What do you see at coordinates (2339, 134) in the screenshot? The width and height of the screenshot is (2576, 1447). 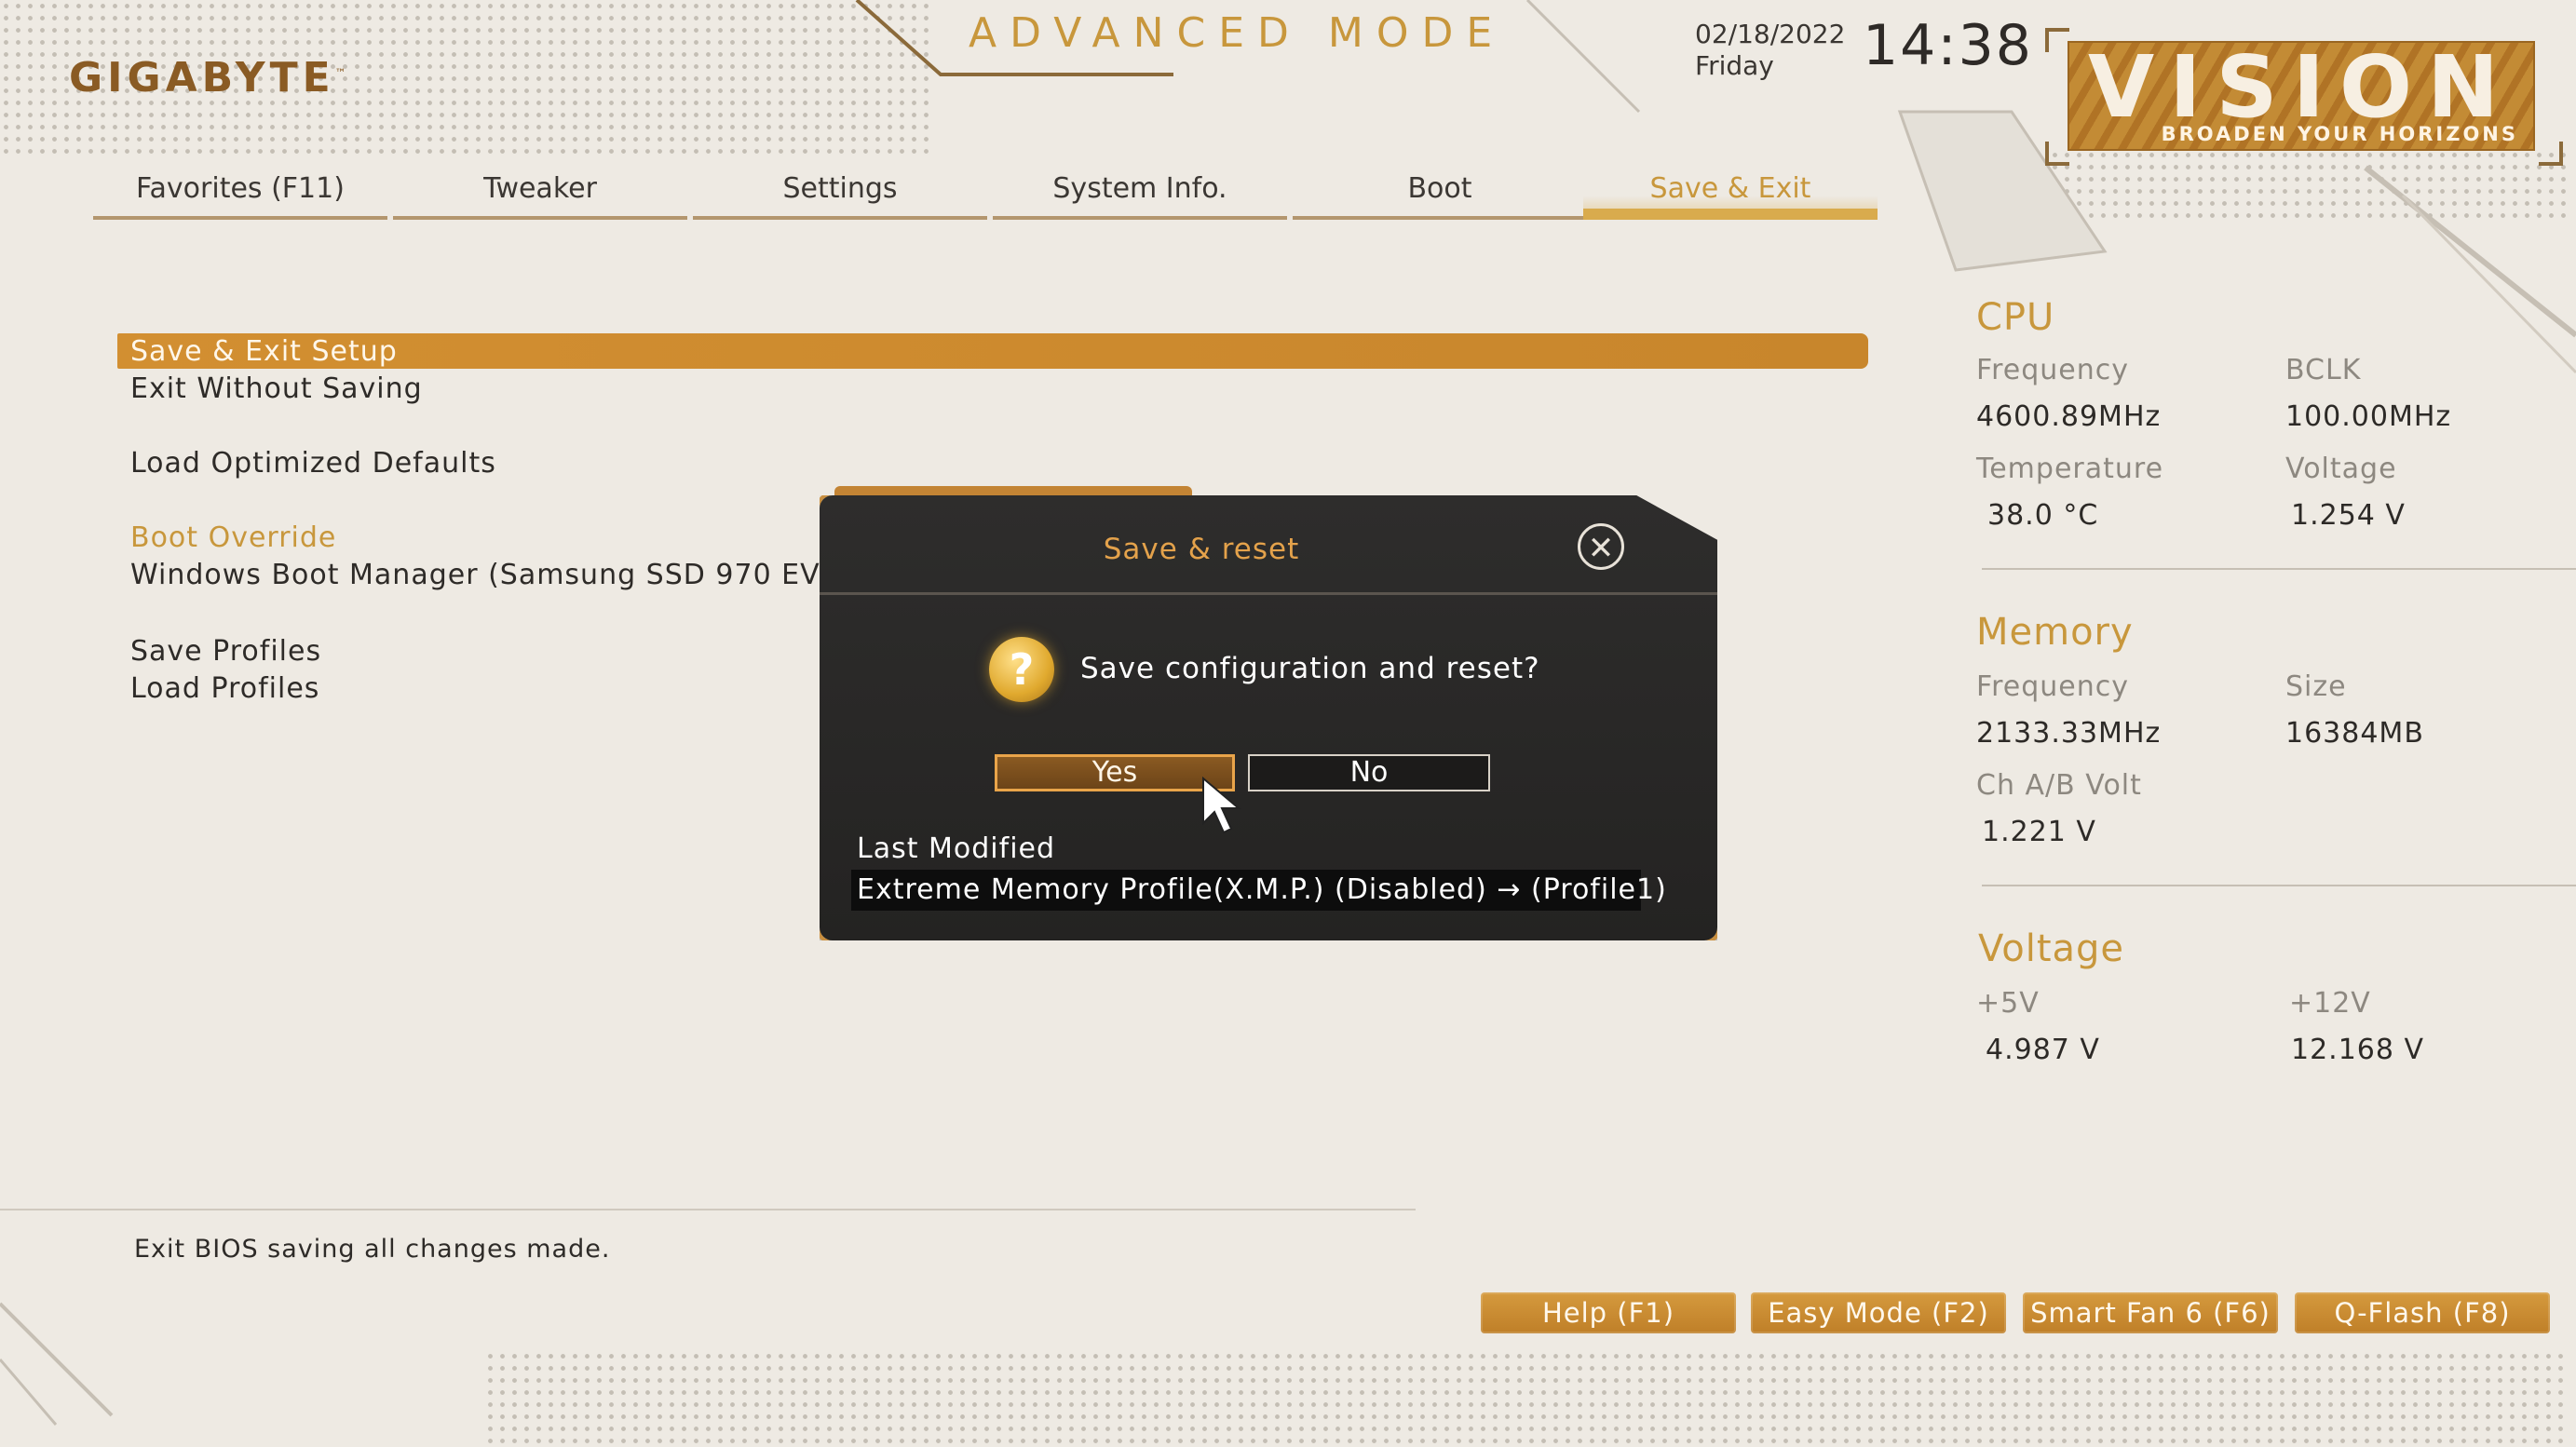 I see `vision-tagline: BROADEN YOUR HORIZONS` at bounding box center [2339, 134].